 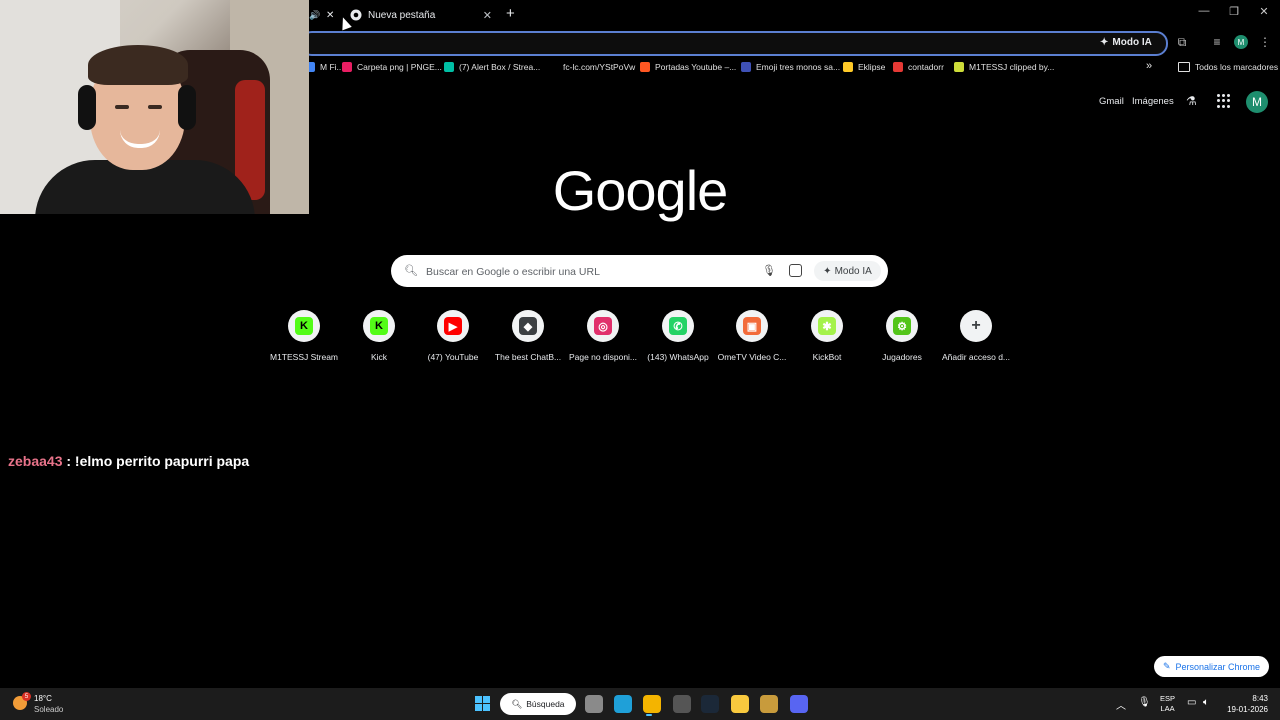 What do you see at coordinates (1191, 101) in the screenshot?
I see `labs-flask-icon: ⚗` at bounding box center [1191, 101].